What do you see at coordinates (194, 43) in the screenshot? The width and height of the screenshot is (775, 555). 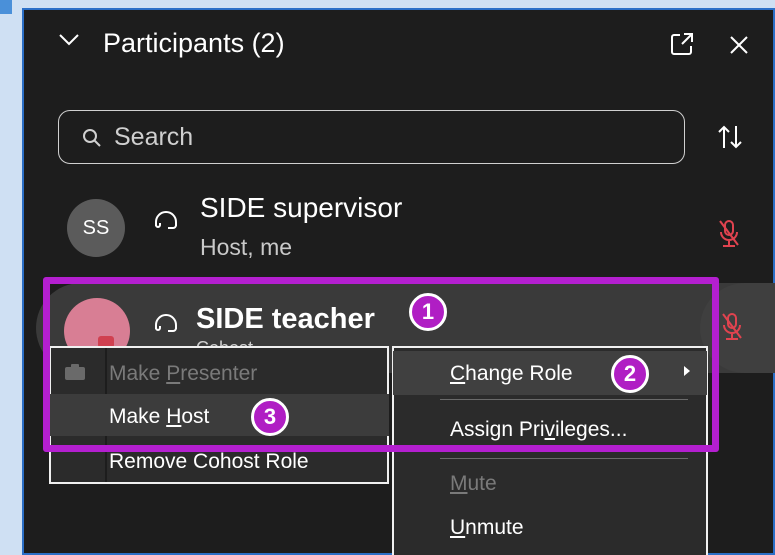 I see `panel-title: Participants (2)` at bounding box center [194, 43].